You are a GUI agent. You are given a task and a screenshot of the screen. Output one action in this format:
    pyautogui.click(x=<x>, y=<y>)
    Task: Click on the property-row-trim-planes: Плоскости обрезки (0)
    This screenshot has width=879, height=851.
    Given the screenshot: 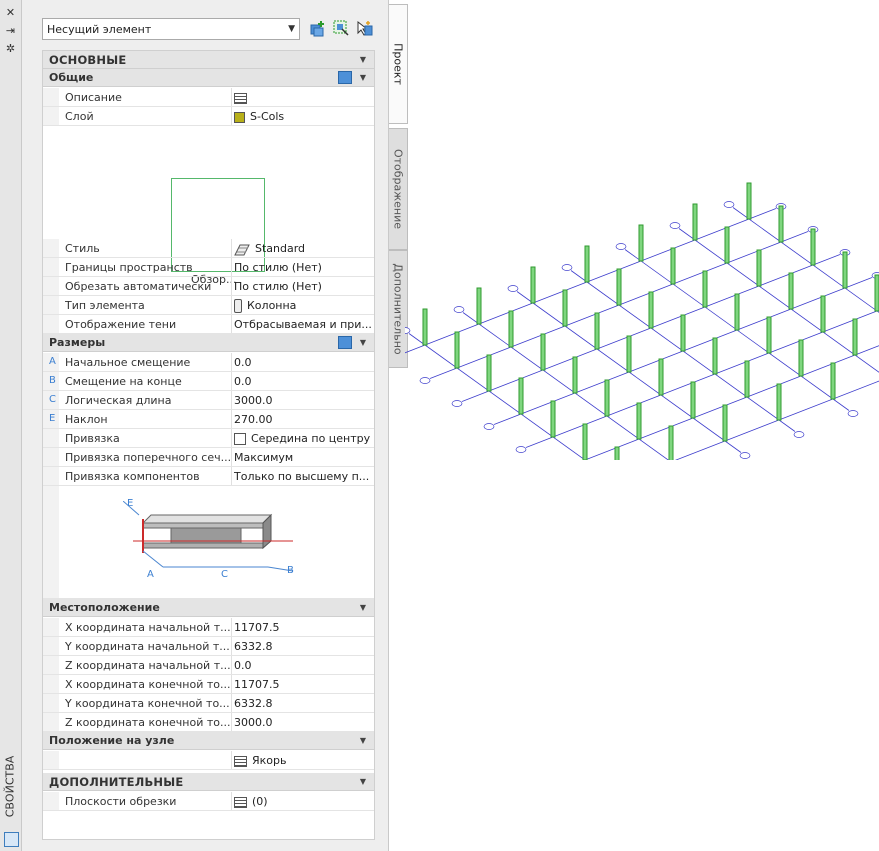 What is the action you would take?
    pyautogui.click(x=208, y=801)
    